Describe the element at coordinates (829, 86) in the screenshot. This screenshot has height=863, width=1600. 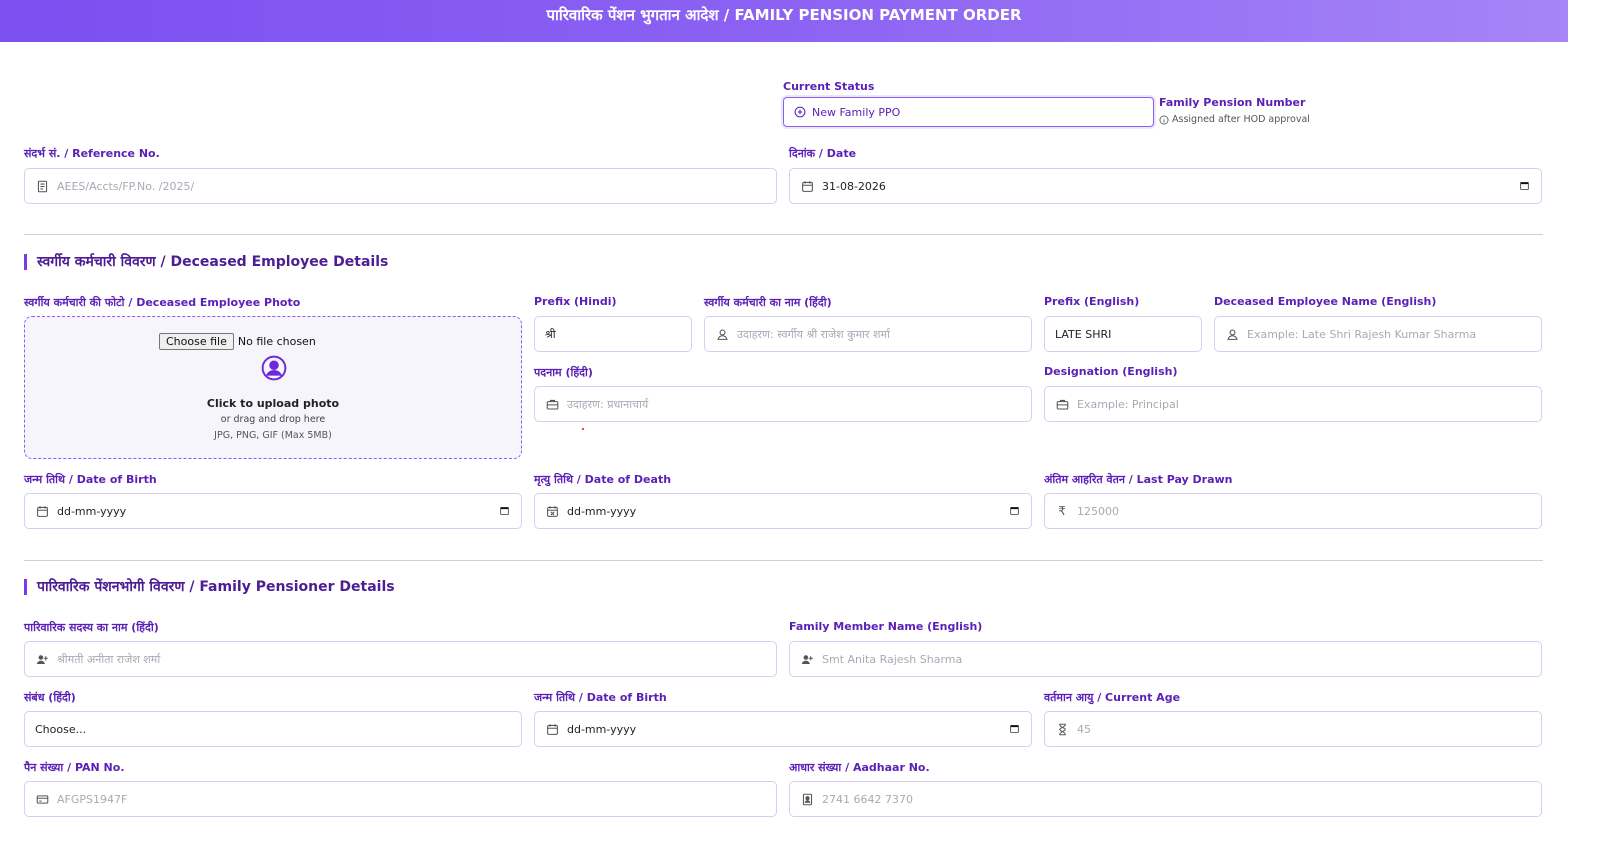
I see `current-status-label: Current Status` at that location.